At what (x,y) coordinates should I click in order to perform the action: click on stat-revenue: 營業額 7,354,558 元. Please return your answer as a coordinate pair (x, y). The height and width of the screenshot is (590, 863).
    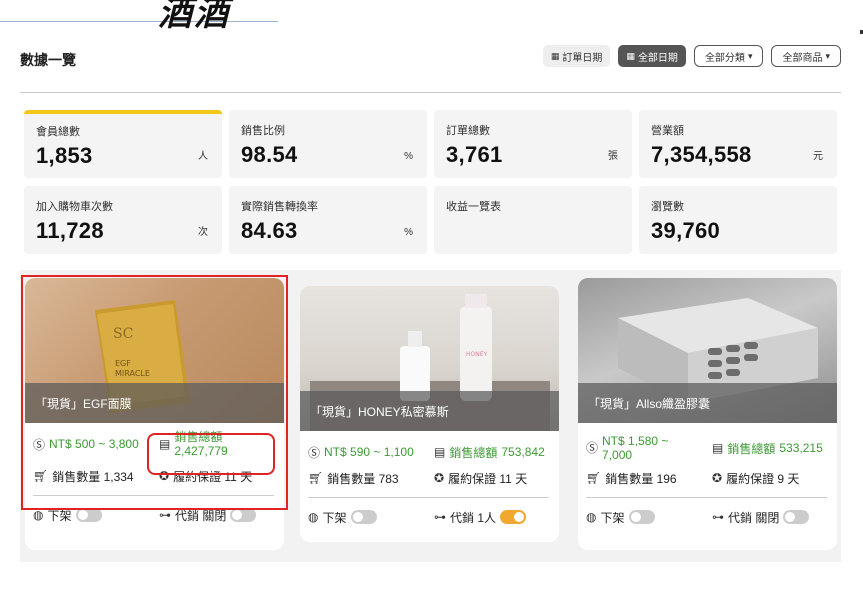
    Looking at the image, I should click on (738, 144).